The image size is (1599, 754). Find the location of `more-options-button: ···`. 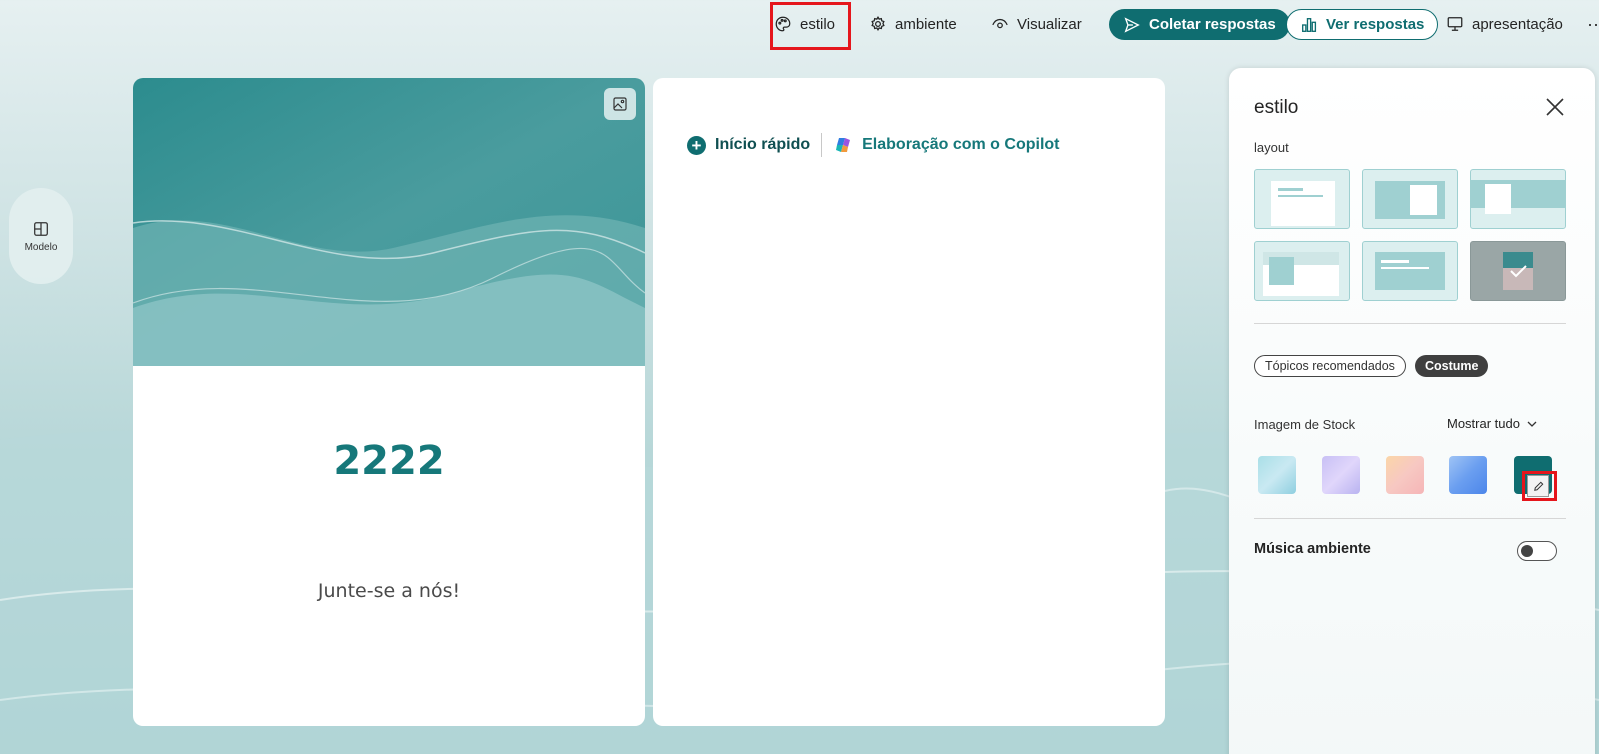

more-options-button: ··· is located at coordinates (1593, 24).